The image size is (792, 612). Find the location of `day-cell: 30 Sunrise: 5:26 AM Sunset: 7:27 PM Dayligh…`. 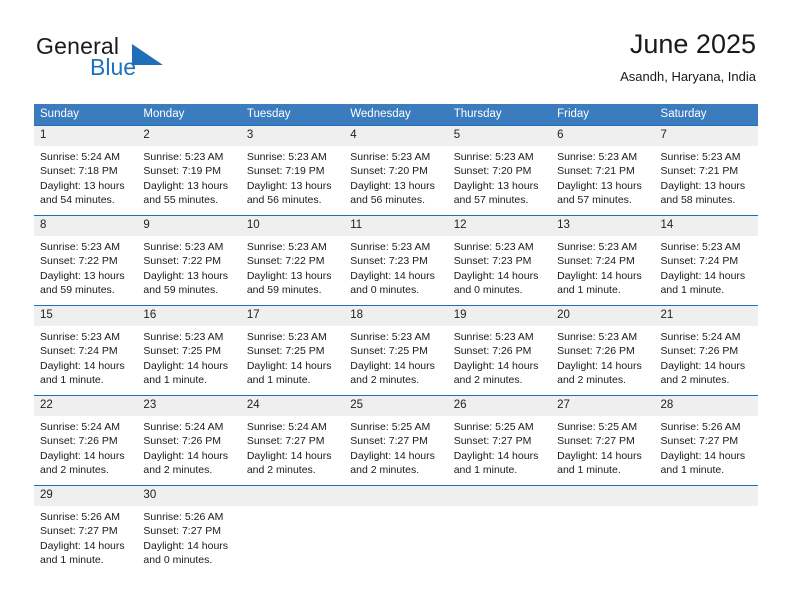

day-cell: 30 Sunrise: 5:26 AM Sunset: 7:27 PM Dayligh… is located at coordinates (189, 530).